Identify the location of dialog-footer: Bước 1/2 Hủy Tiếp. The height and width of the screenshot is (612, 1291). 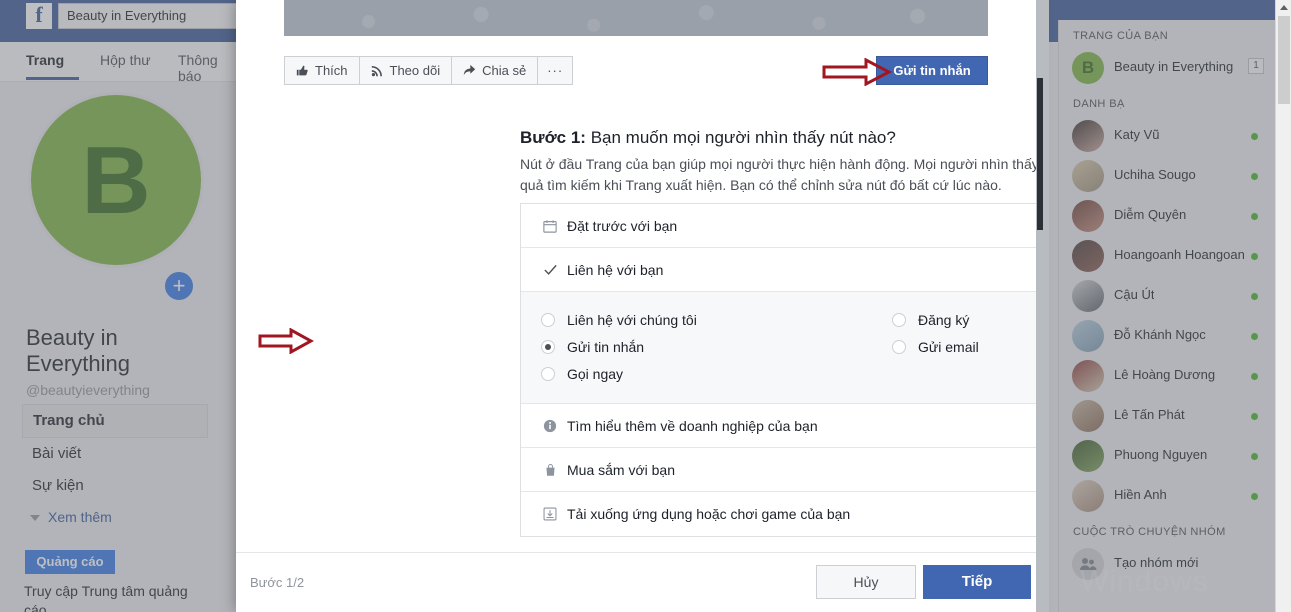
(636, 582).